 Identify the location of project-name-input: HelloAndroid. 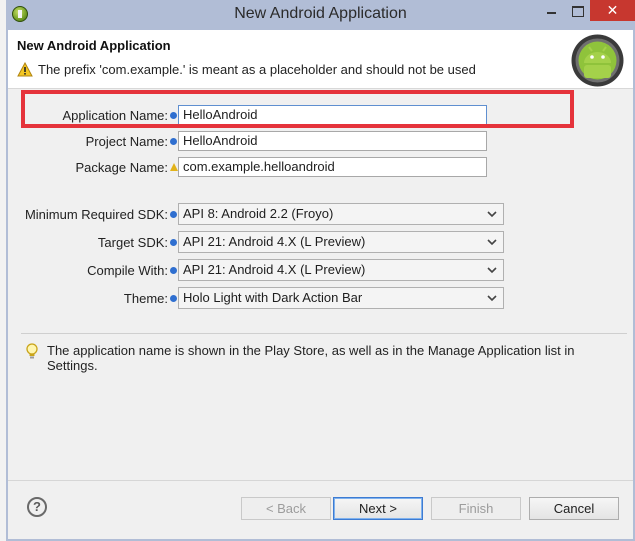
(332, 141).